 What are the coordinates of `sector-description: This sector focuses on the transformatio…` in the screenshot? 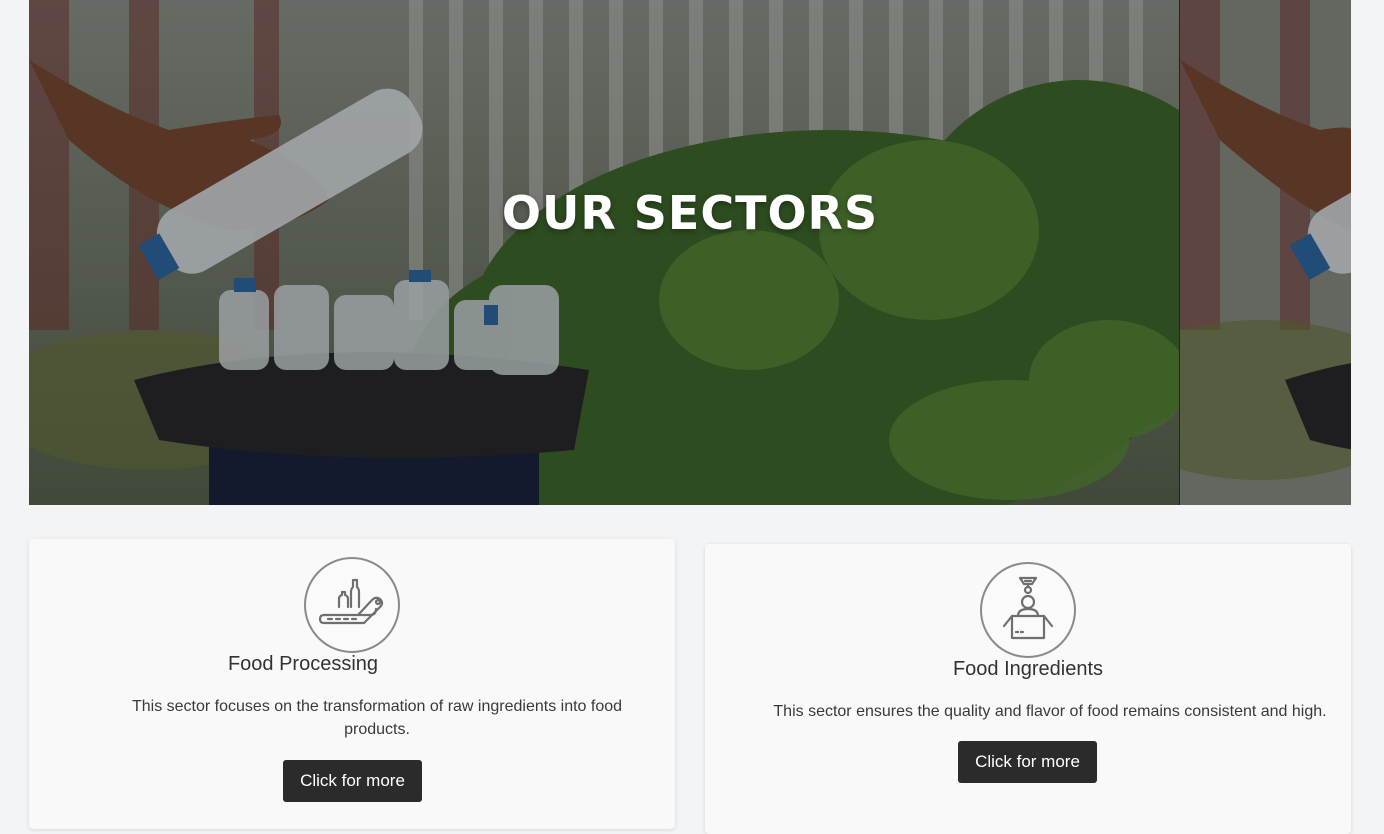 It's located at (377, 718).